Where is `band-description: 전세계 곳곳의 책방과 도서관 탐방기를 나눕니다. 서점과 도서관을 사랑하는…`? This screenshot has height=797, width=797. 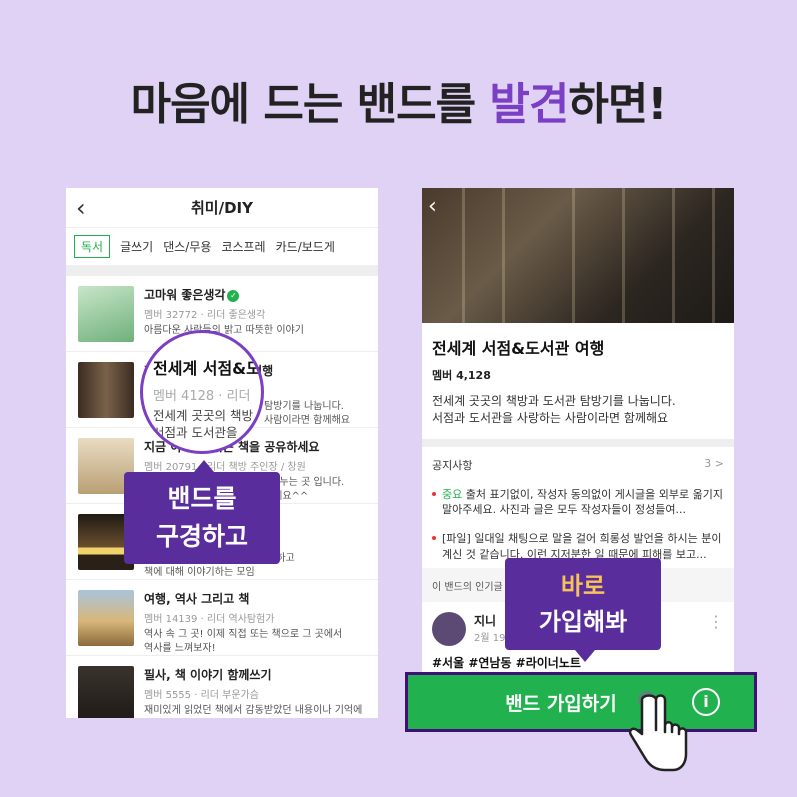 band-description: 전세계 곳곳의 책방과 도서관 탐방기를 나눕니다. 서점과 도서관을 사랑하는… is located at coordinates (554, 409).